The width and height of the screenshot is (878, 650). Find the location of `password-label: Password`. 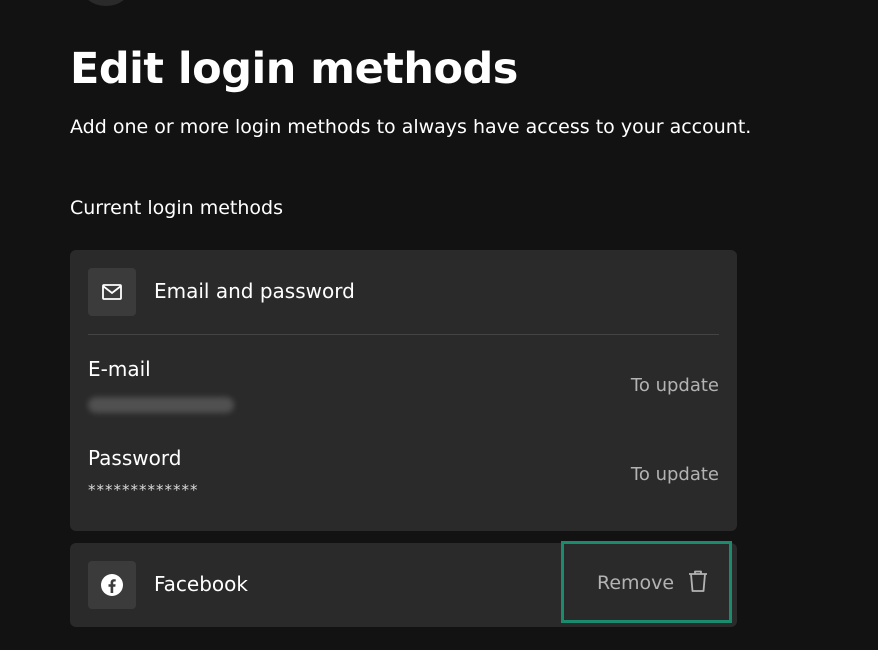

password-label: Password is located at coordinates (135, 458).